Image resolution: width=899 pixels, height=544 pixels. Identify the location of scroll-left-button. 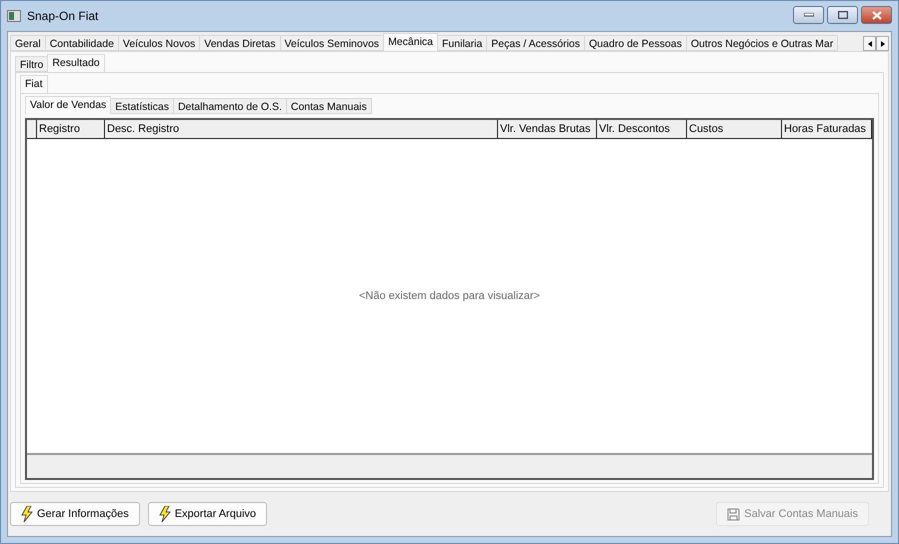
(869, 43).